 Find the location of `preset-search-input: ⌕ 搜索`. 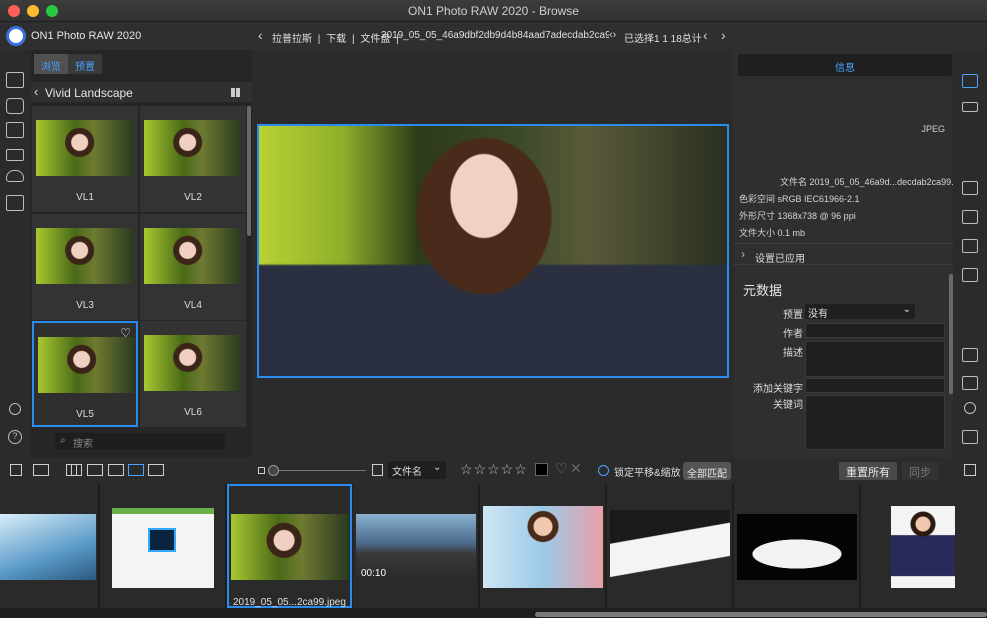

preset-search-input: ⌕ 搜索 is located at coordinates (140, 441).